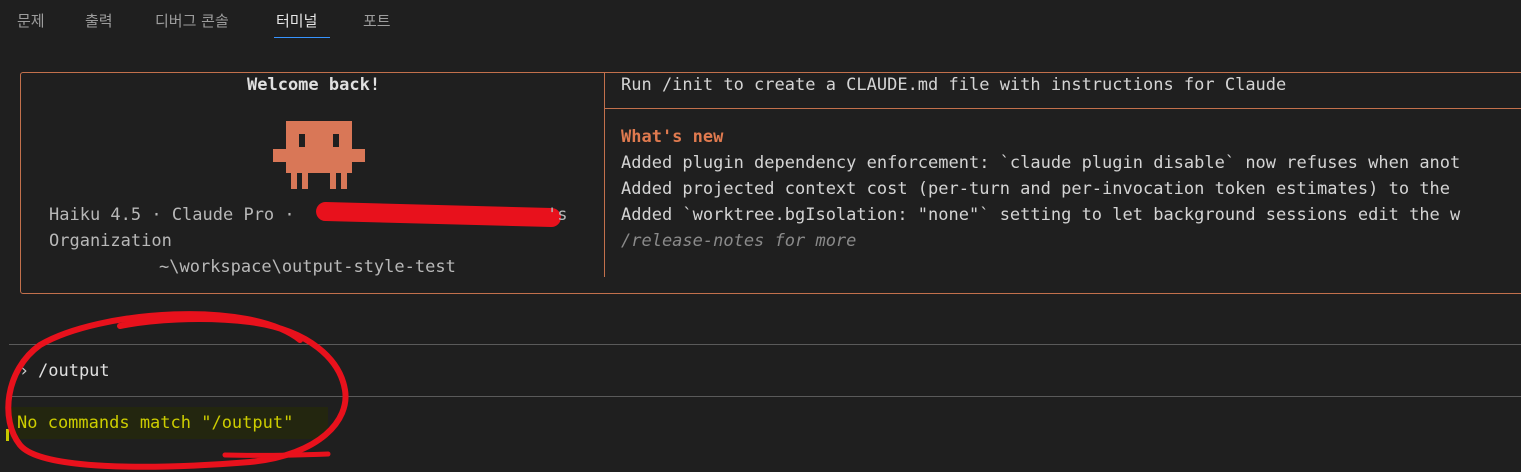 This screenshot has height=472, width=1521. Describe the element at coordinates (110, 241) in the screenshot. I see `organization-label: Organization` at that location.